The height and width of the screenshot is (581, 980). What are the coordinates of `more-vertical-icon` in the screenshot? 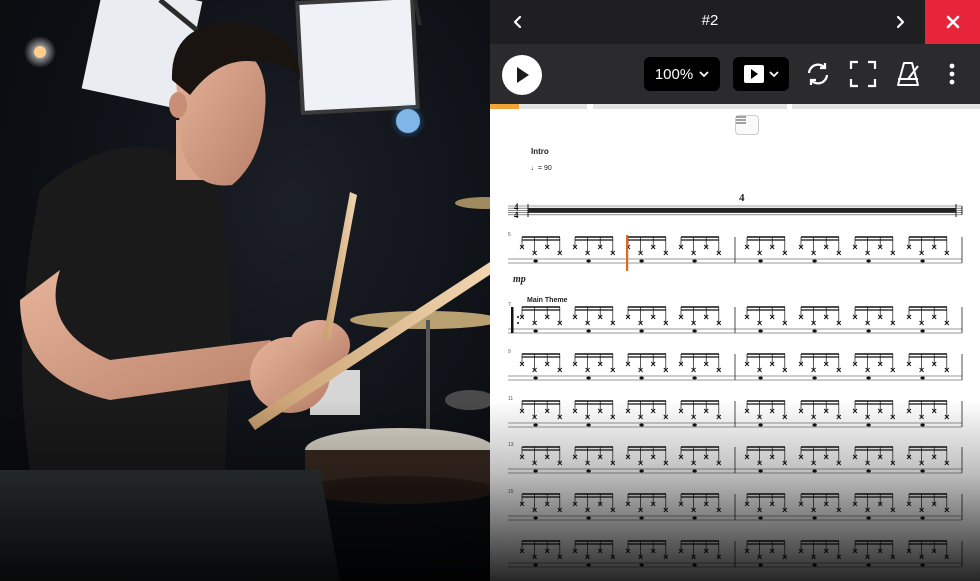 It's located at (952, 74).